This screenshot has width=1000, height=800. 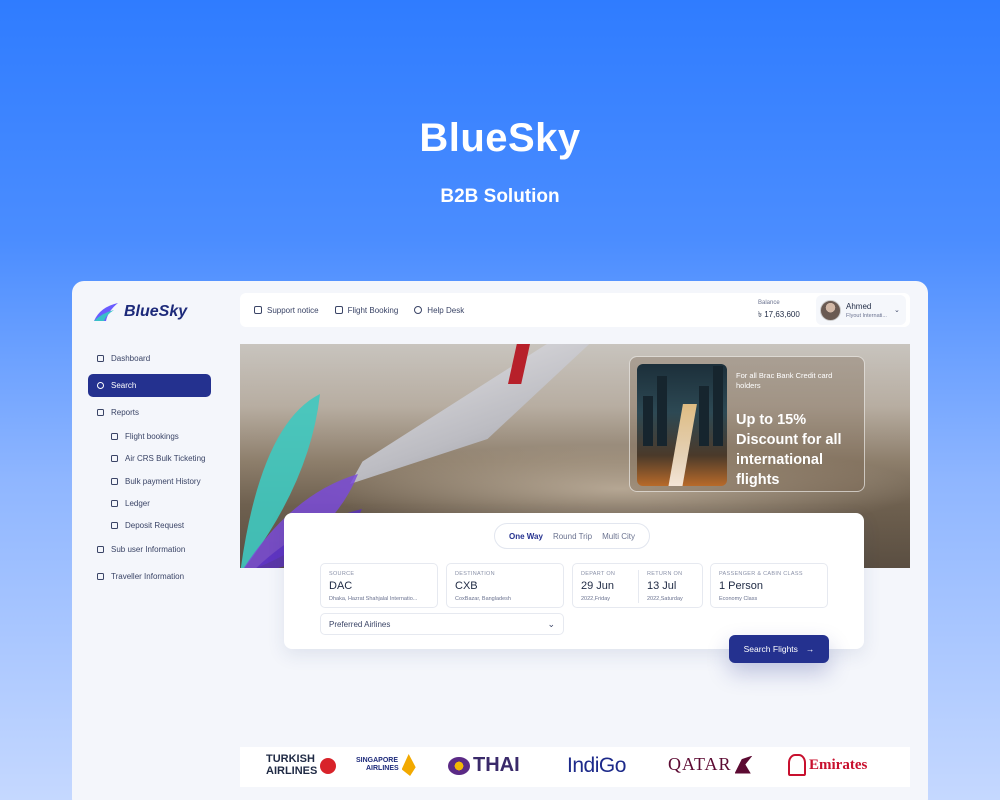 What do you see at coordinates (157, 503) in the screenshot?
I see `sidebar-item-ledger: Ledger` at bounding box center [157, 503].